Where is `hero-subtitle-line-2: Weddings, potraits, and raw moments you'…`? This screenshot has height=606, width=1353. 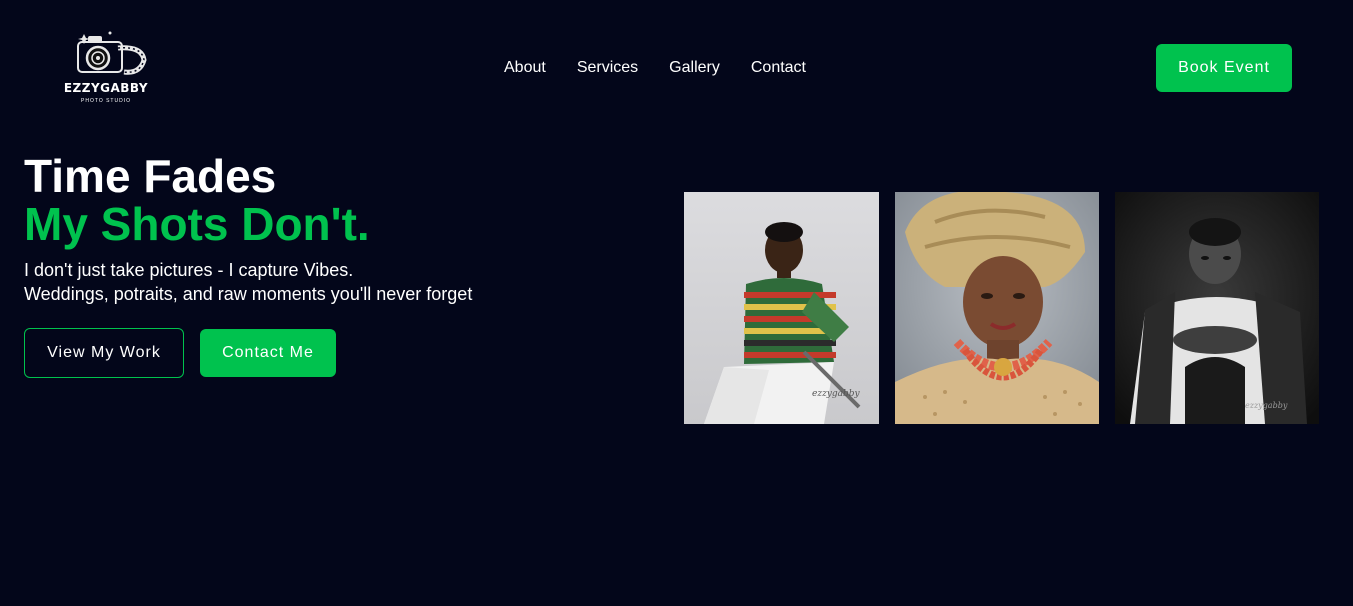 hero-subtitle-line-2: Weddings, potraits, and raw moments you'… is located at coordinates (248, 294).